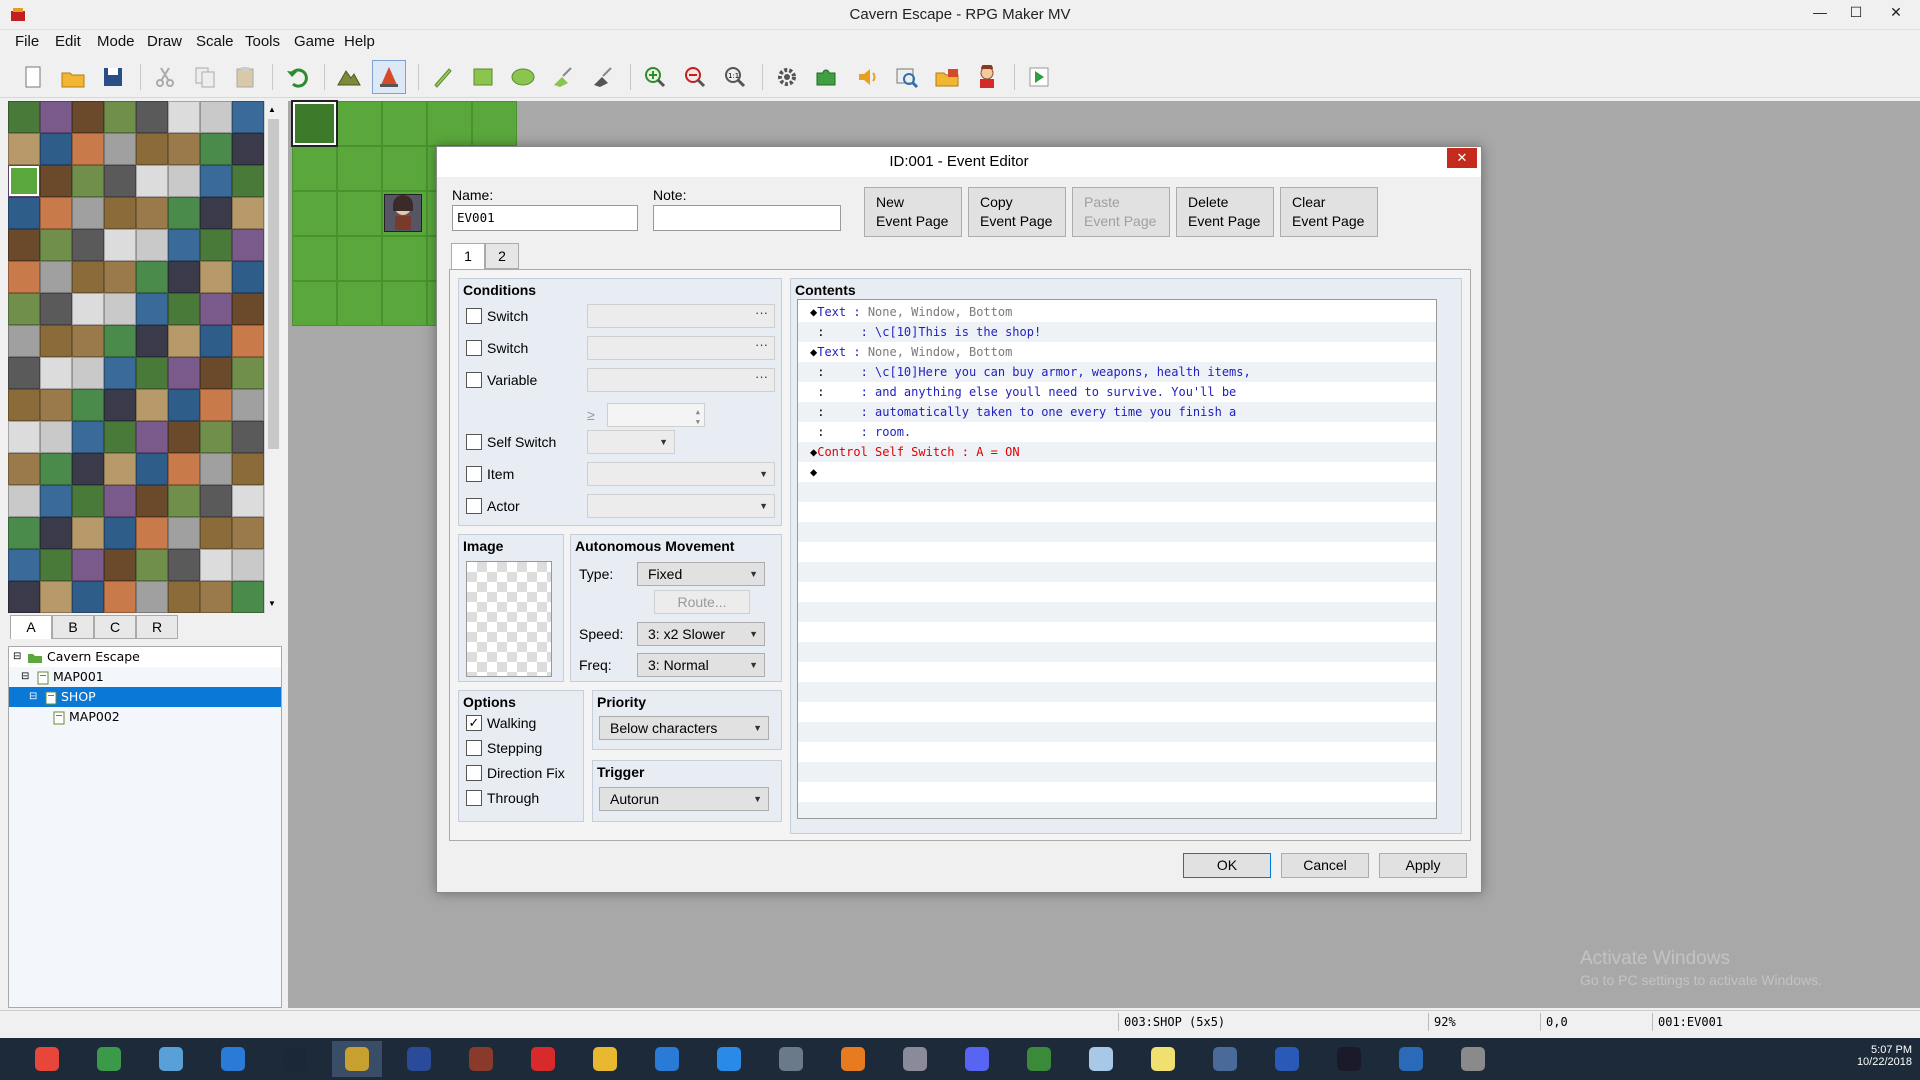 Image resolution: width=1920 pixels, height=1080 pixels. Describe the element at coordinates (474, 474) in the screenshot. I see `item-checkbox` at that location.